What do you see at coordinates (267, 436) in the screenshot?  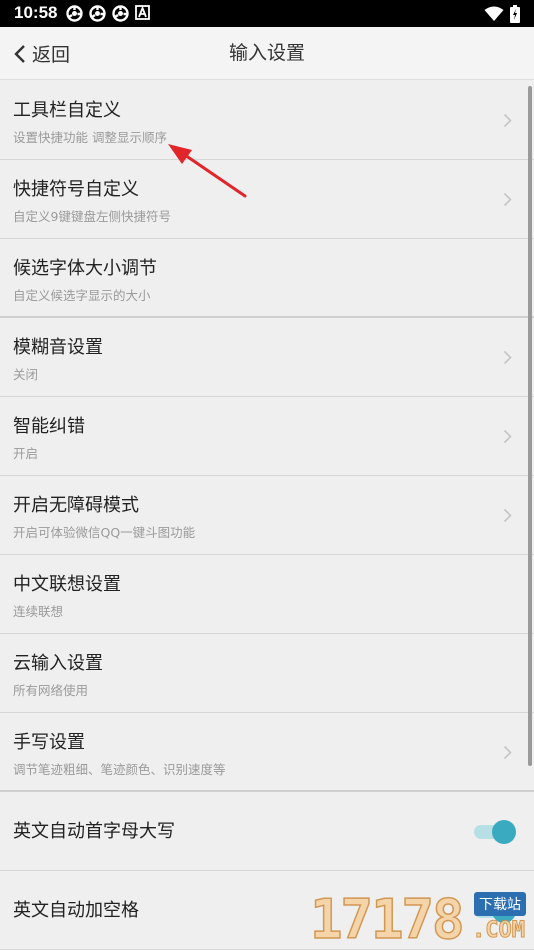 I see `setting-smart-correction: 智能纠错 开启` at bounding box center [267, 436].